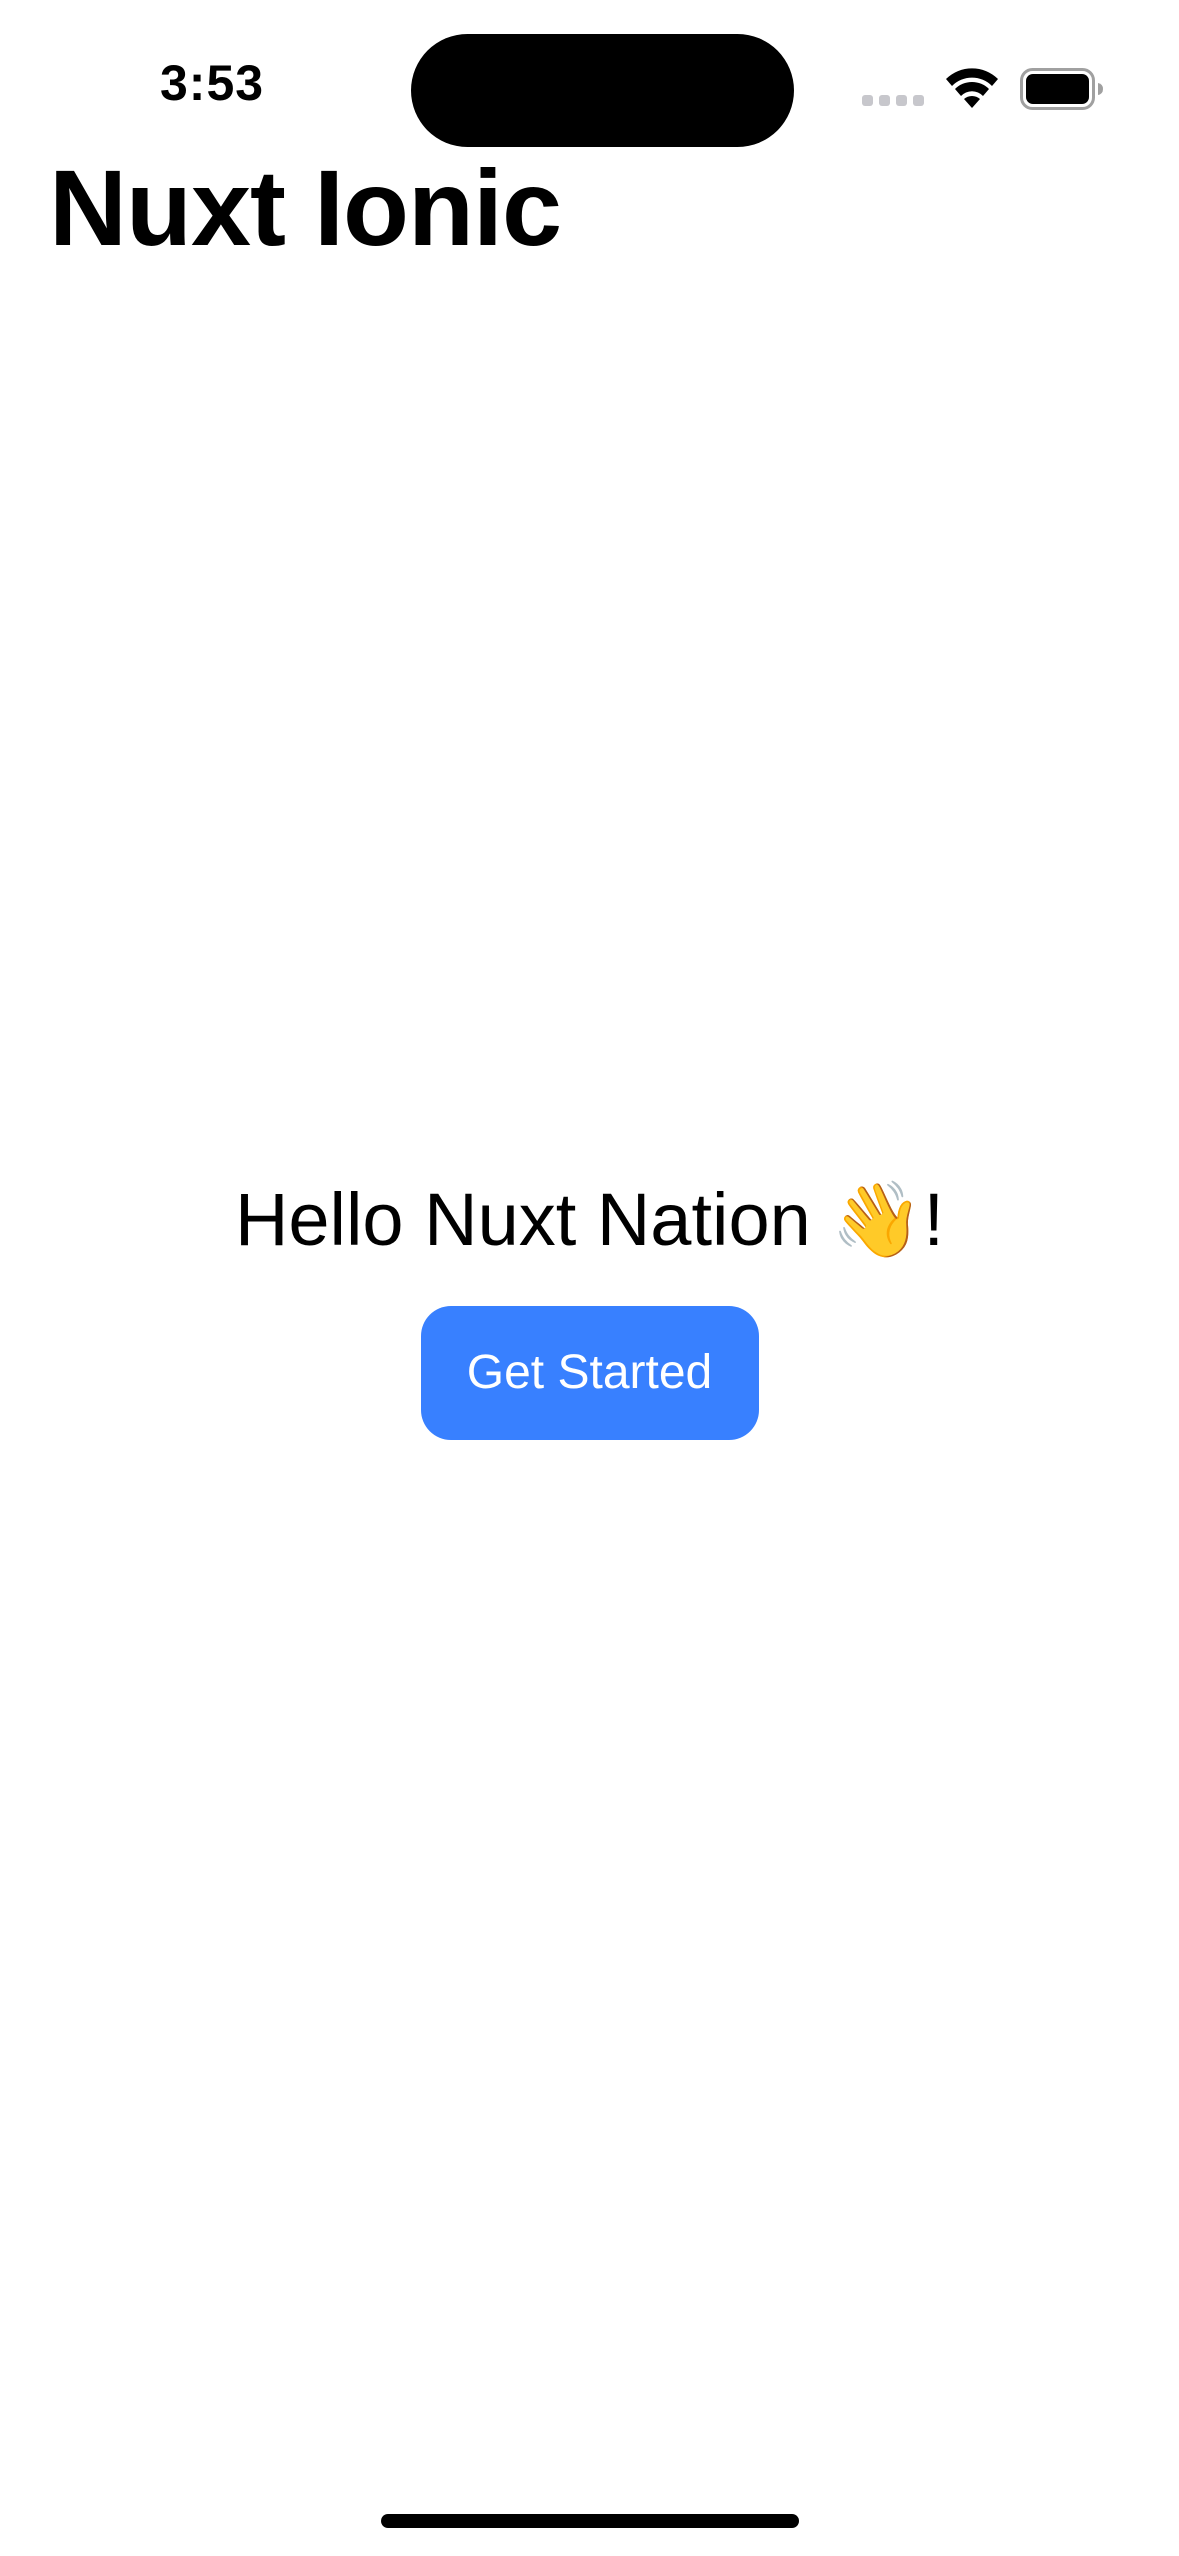 This screenshot has height=2556, width=1179. I want to click on status-time: 3:53, so click(212, 83).